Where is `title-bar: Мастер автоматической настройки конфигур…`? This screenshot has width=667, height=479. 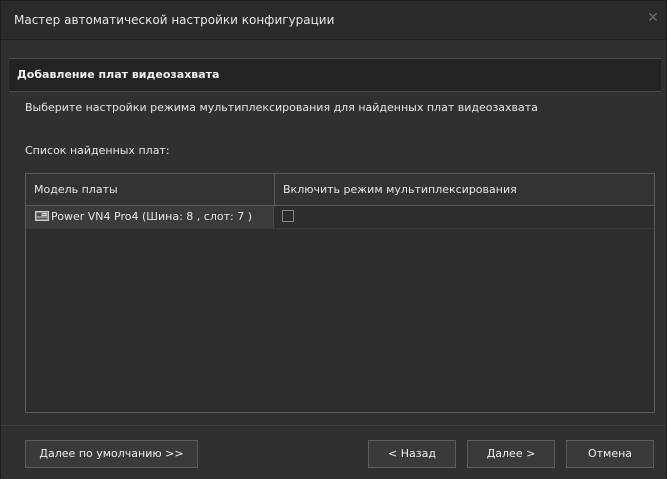
title-bar: Мастер автоматической настройки конфигур… is located at coordinates (333, 20).